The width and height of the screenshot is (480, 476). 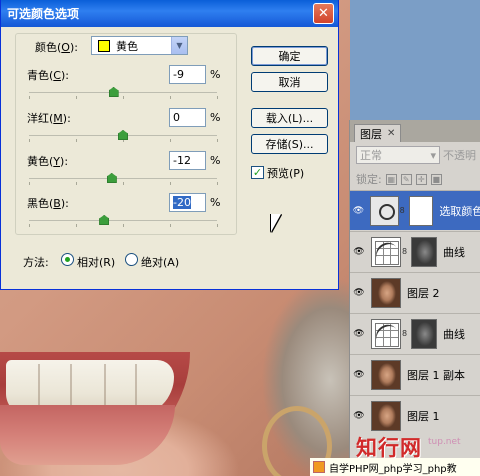 I want to click on layer-name: 曲线, so click(x=454, y=334).